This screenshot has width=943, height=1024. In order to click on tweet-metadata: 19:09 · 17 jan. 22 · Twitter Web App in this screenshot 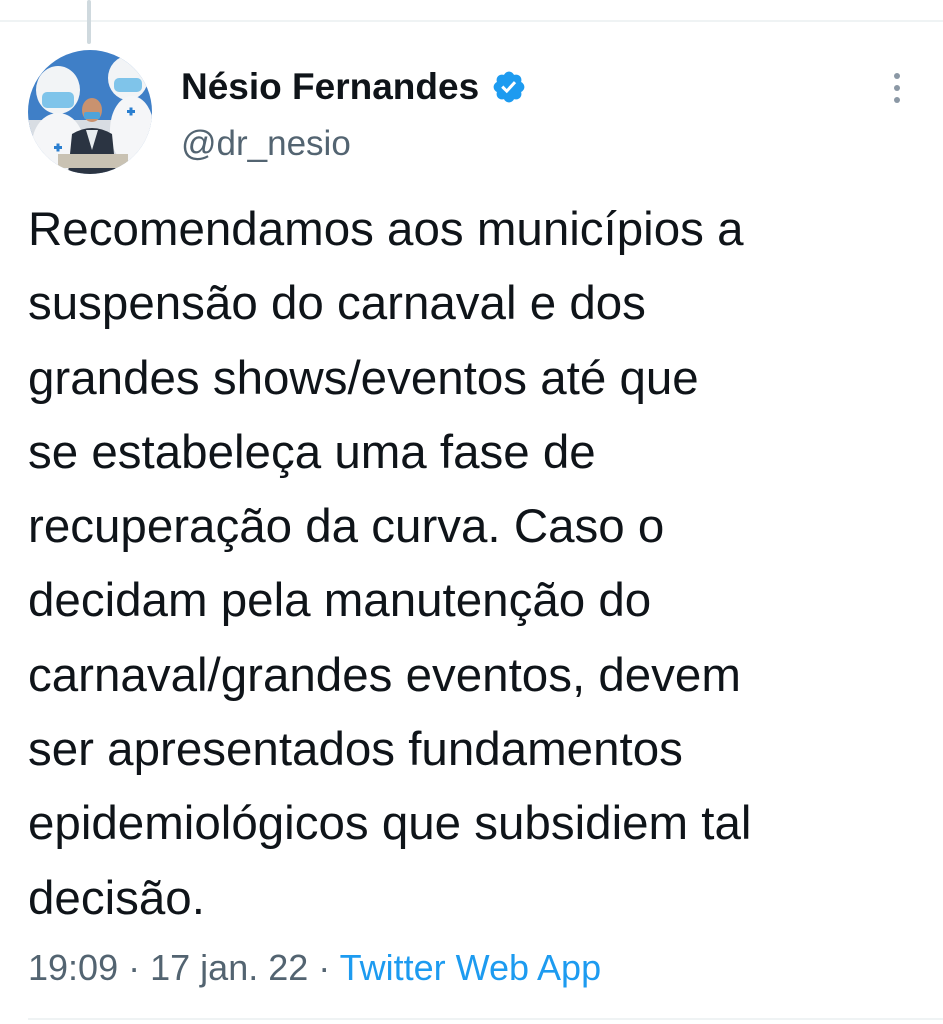, I will do `click(314, 968)`.